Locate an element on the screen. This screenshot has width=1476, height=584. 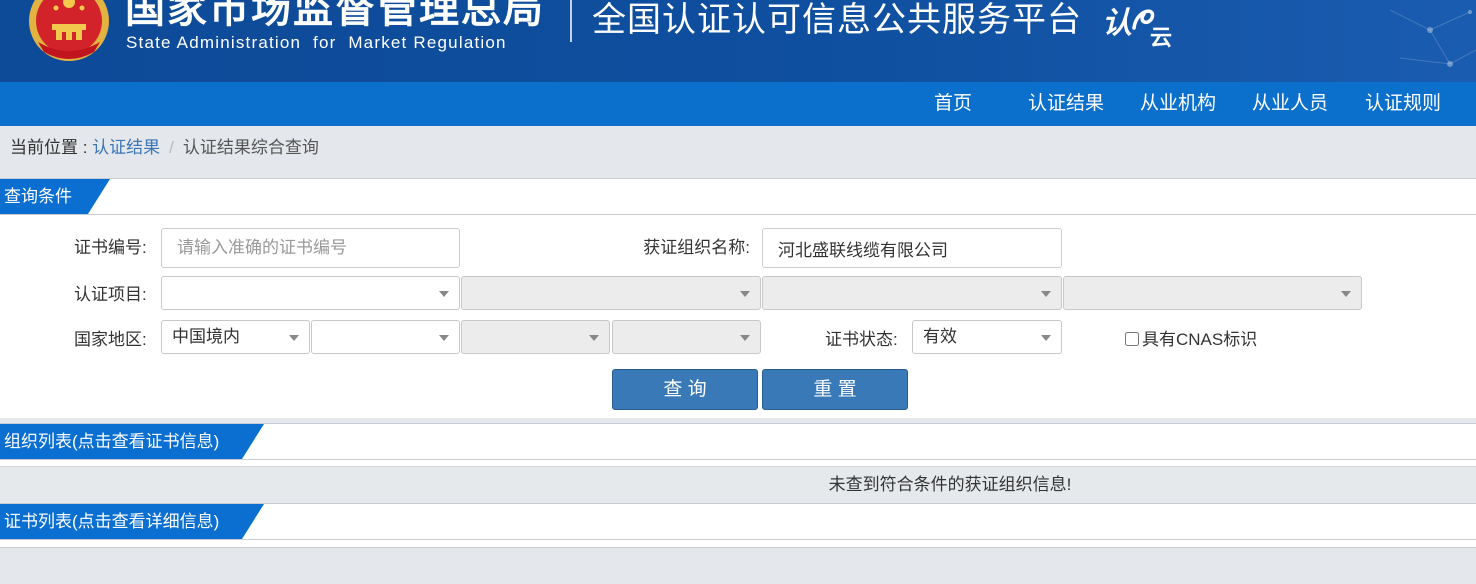
cnas-label: 具有CNAS标识 is located at coordinates (1199, 340).